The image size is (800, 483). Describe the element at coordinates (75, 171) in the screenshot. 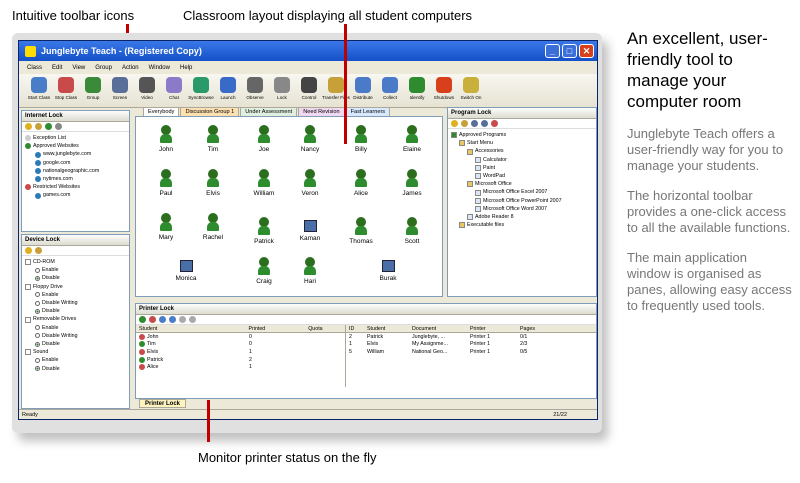

I see `tree-item: nationalgeographic.com` at that location.